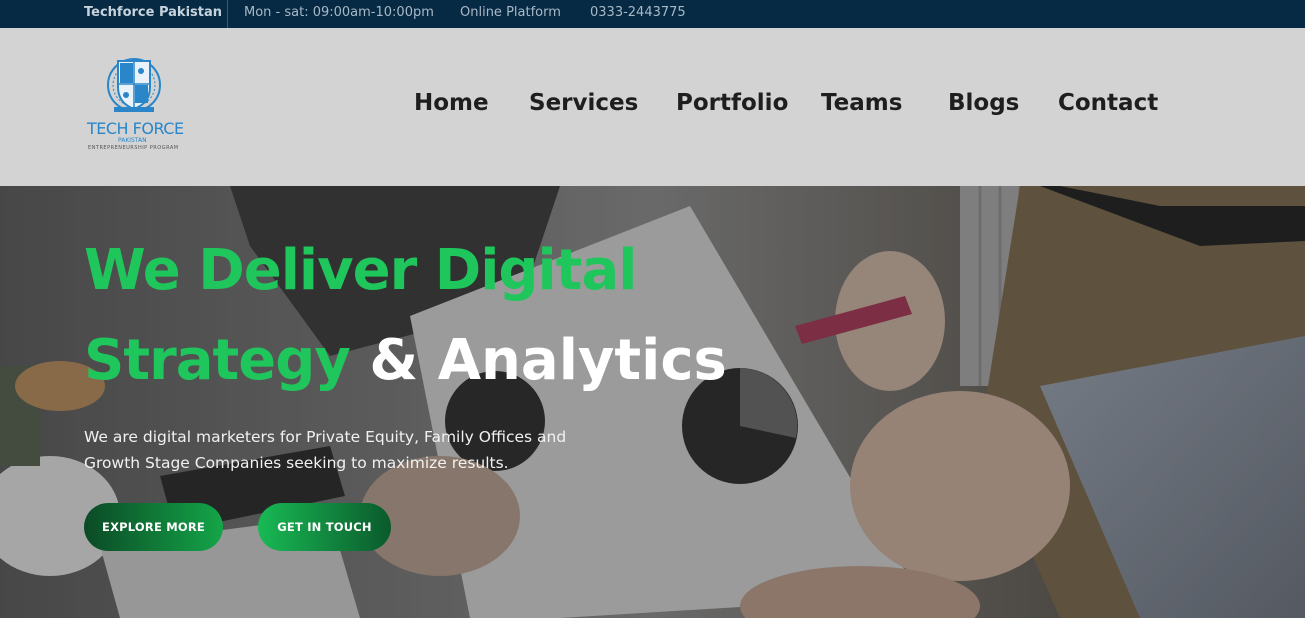 This screenshot has height=618, width=1305. What do you see at coordinates (133, 148) in the screenshot?
I see `logo-tagline: ENTREPRENEURSHIP PROGRAM` at bounding box center [133, 148].